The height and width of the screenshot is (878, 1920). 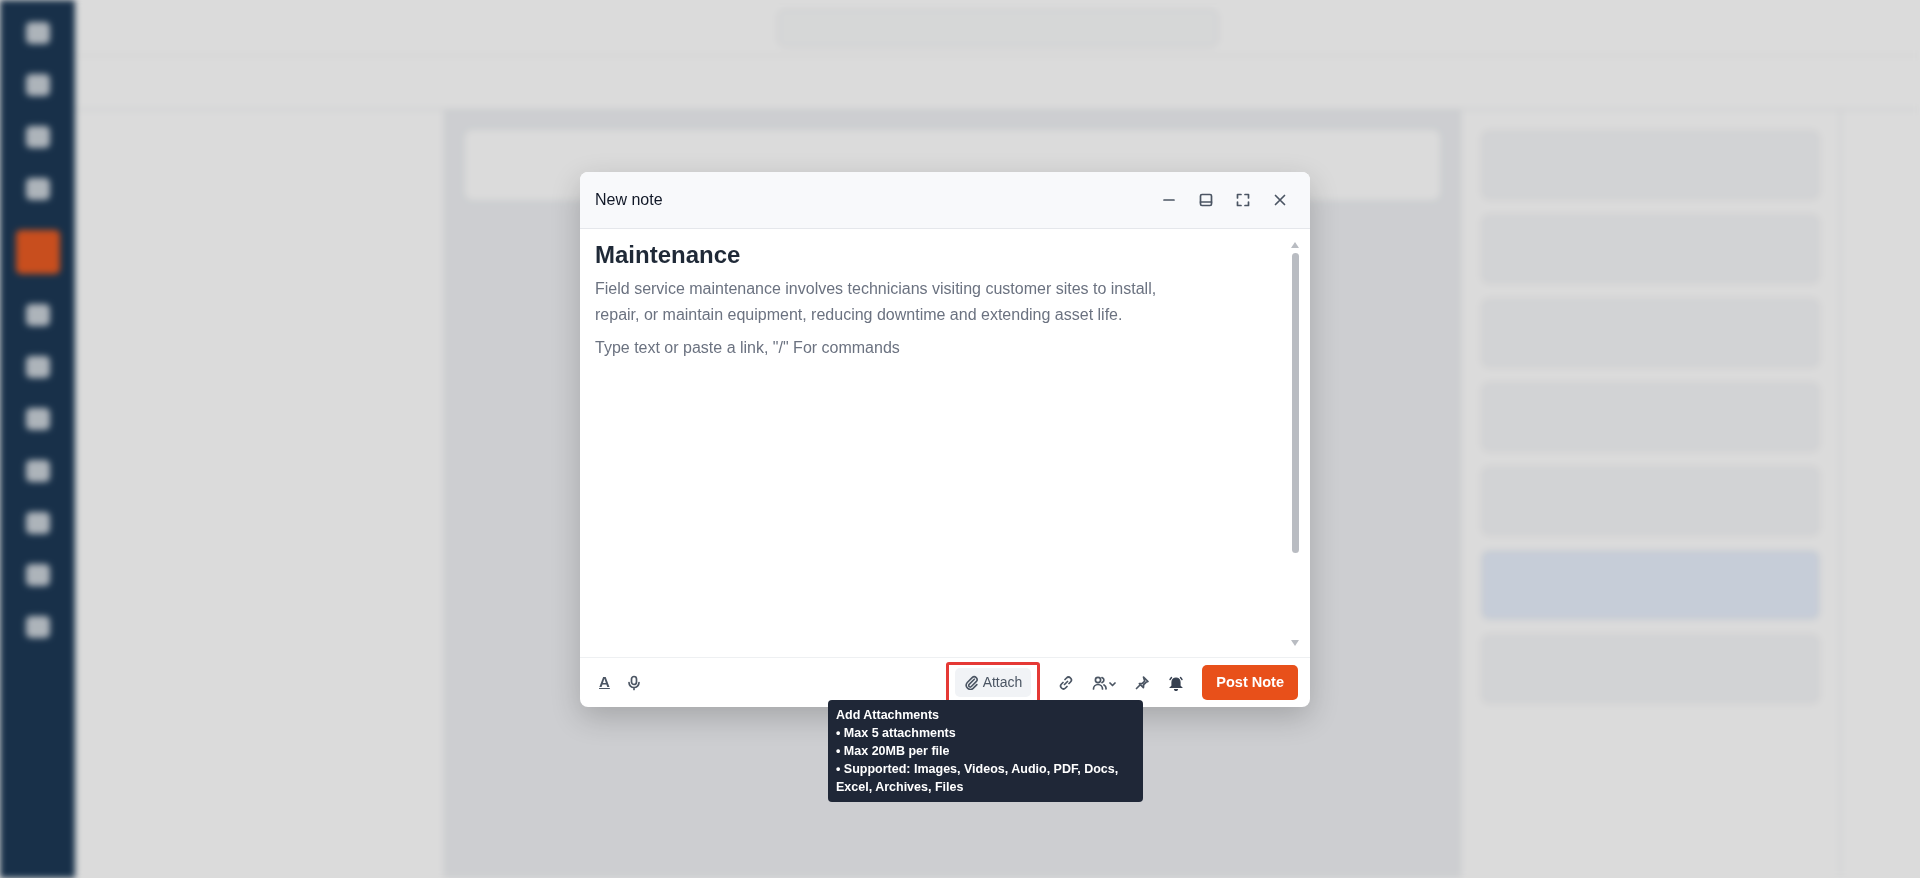 What do you see at coordinates (1206, 200) in the screenshot?
I see `panel-icon` at bounding box center [1206, 200].